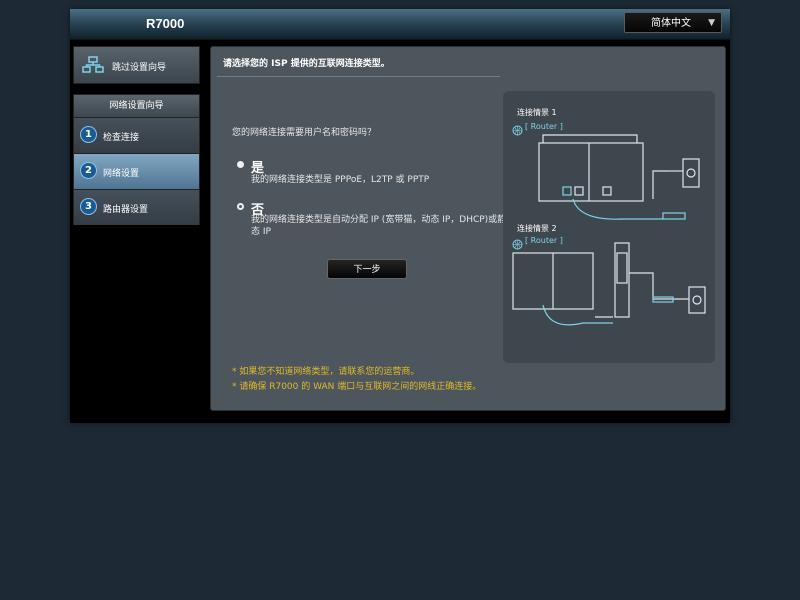  What do you see at coordinates (88, 134) in the screenshot?
I see `step-number: 1` at bounding box center [88, 134].